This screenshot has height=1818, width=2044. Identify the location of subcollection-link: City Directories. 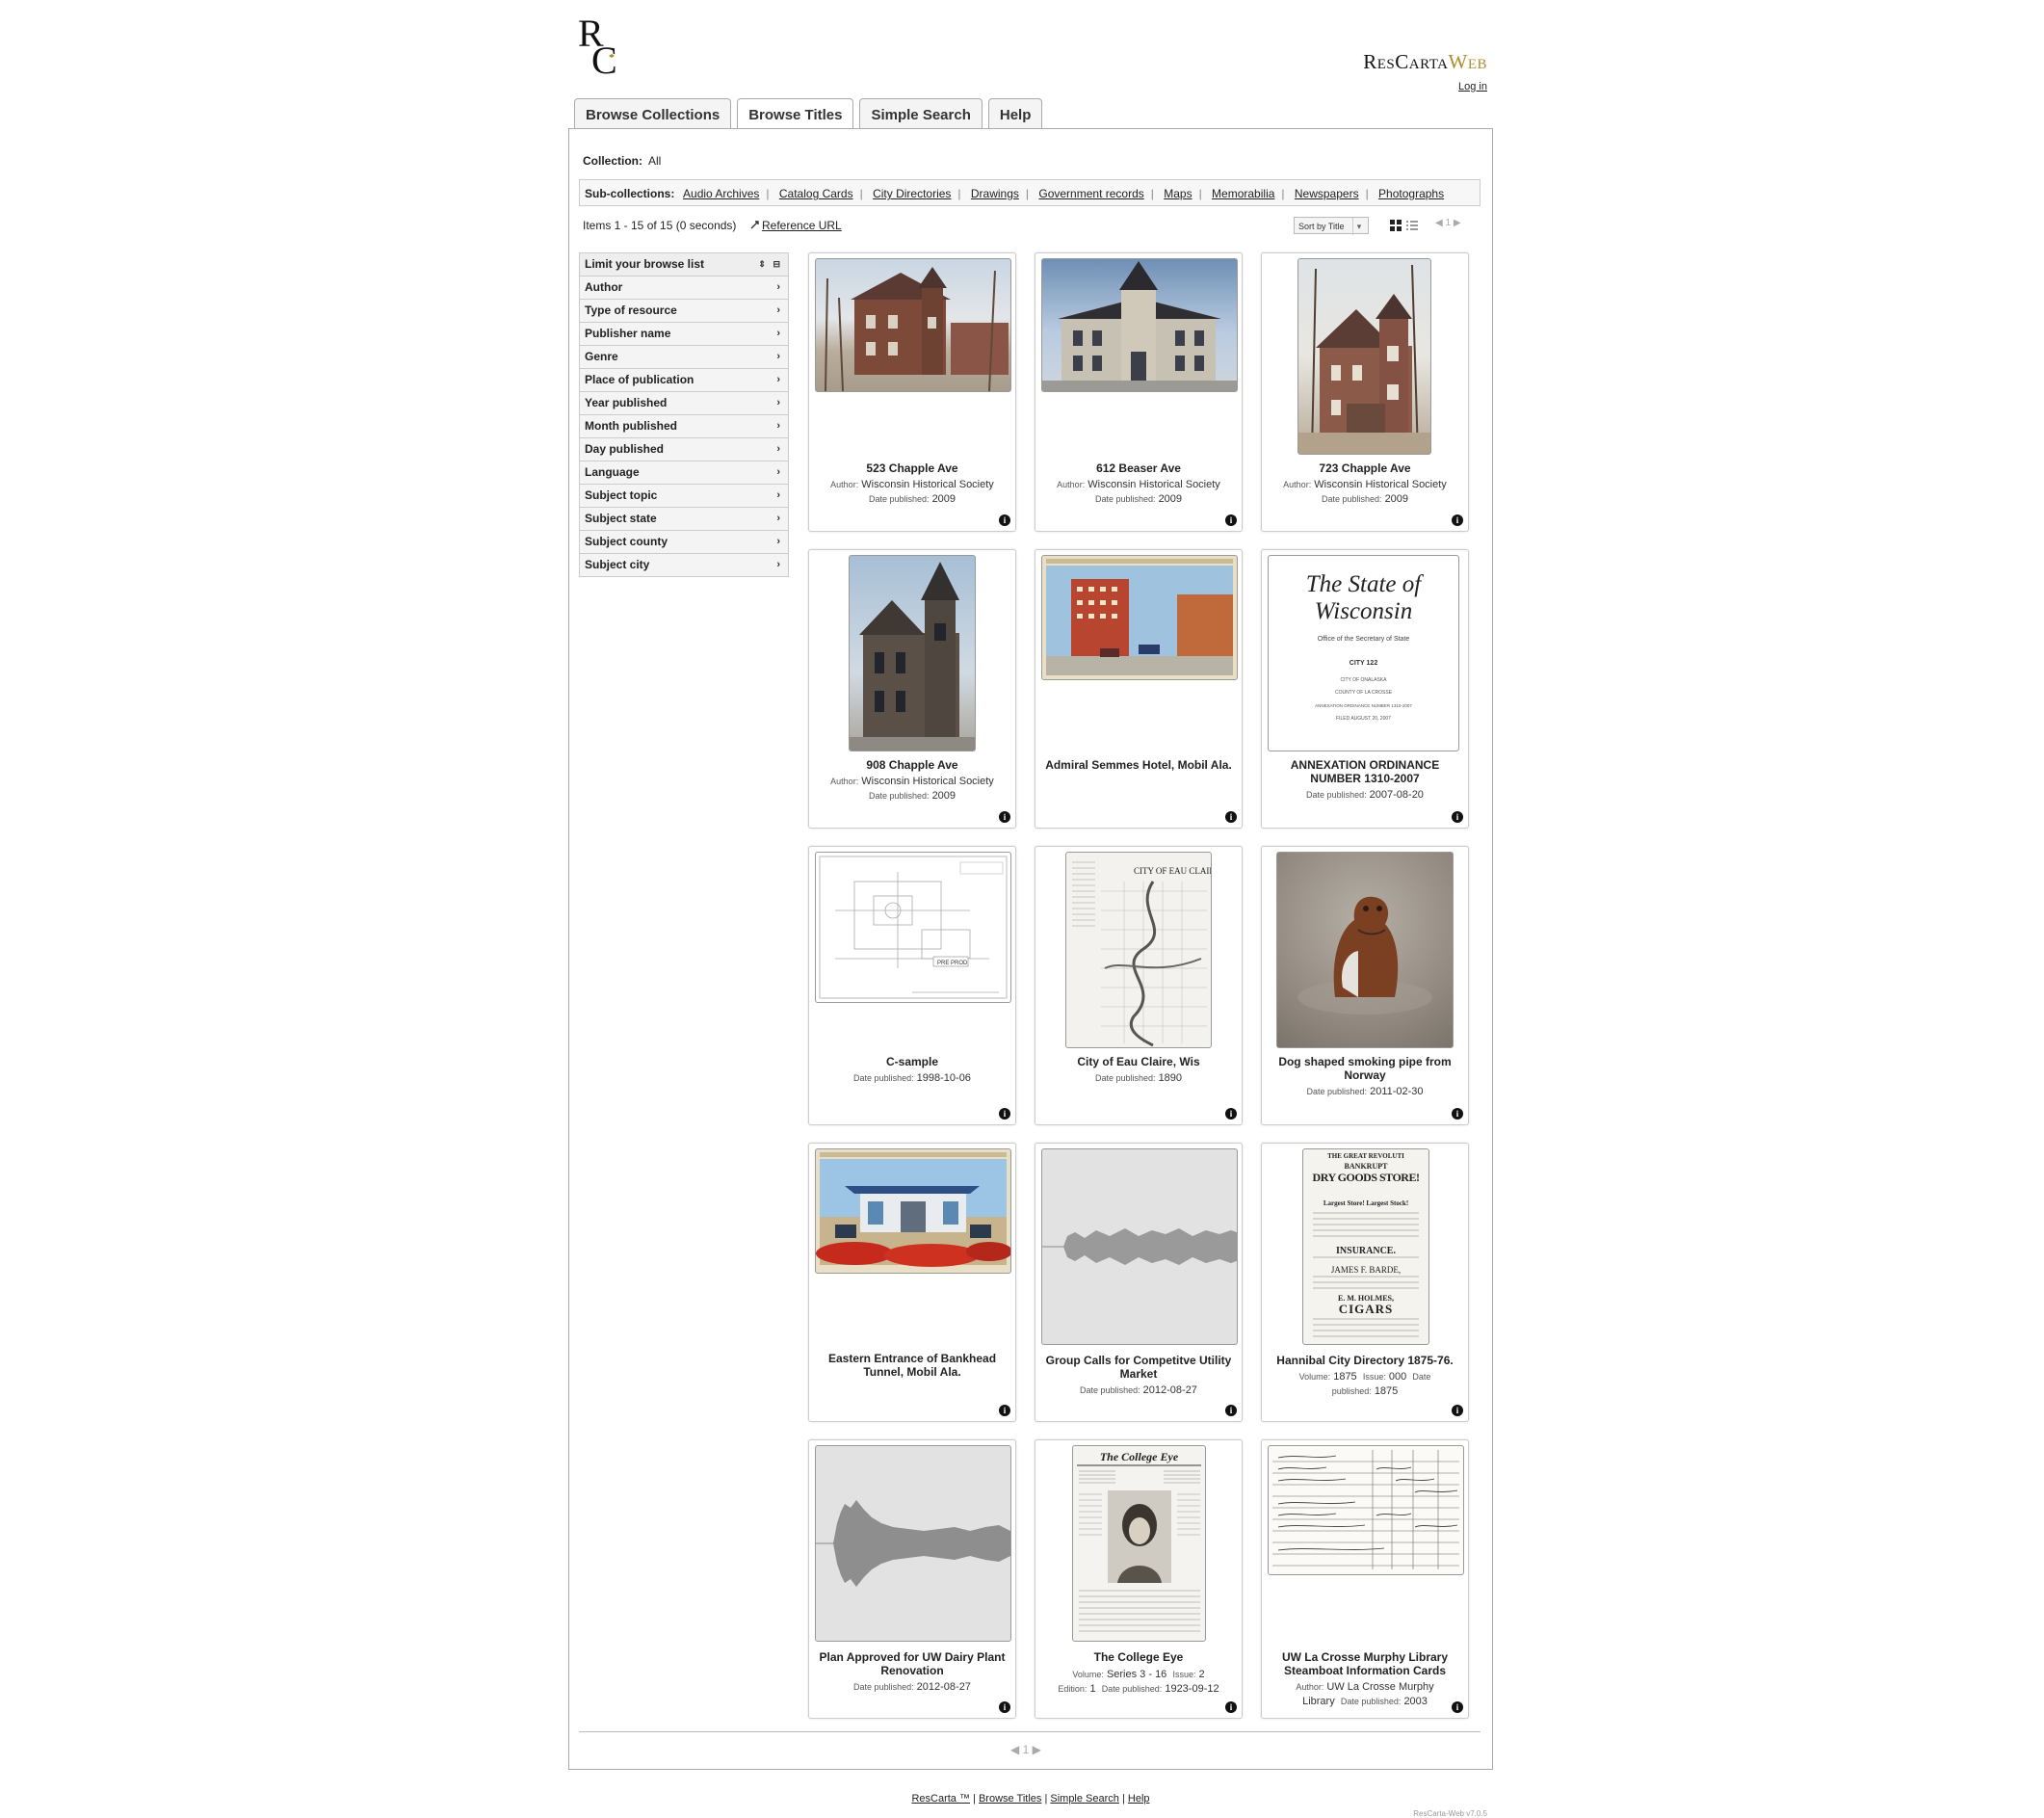
(912, 193).